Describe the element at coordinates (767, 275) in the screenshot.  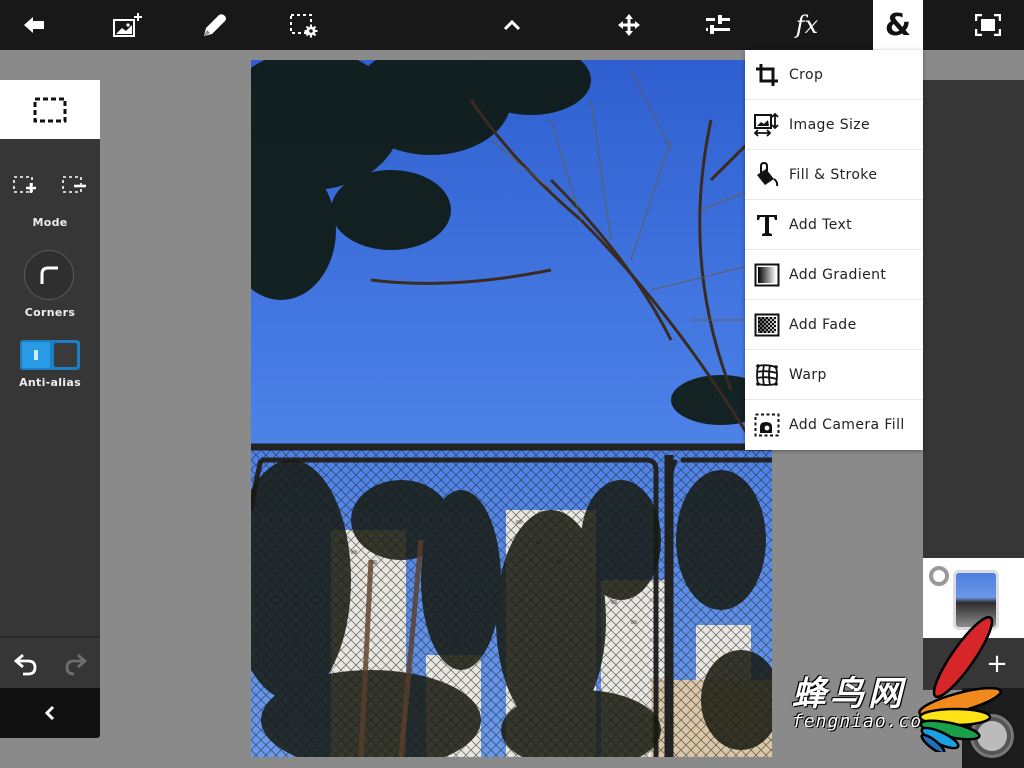
I see `gradient-icon` at that location.